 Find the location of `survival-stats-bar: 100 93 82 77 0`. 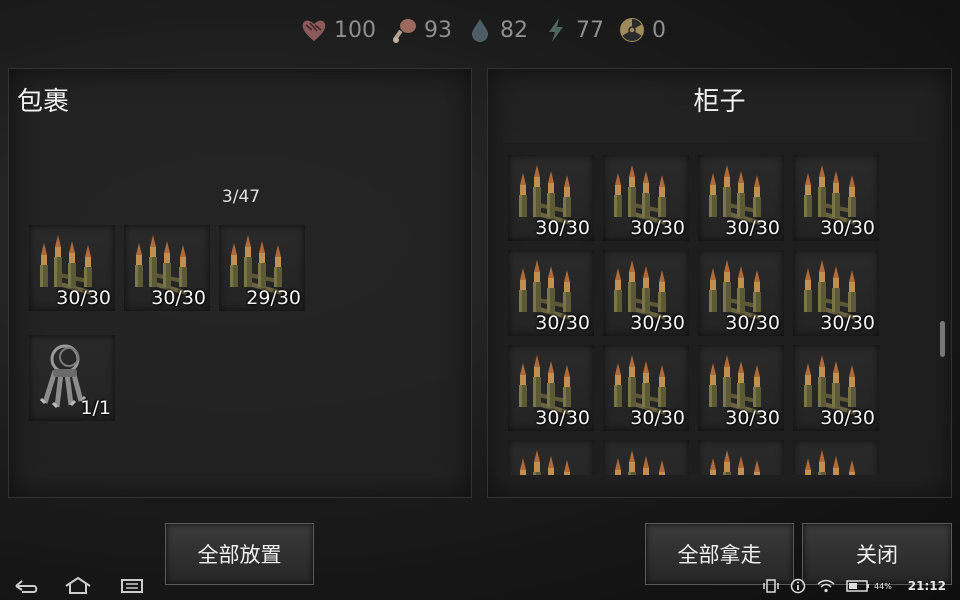

survival-stats-bar: 100 93 82 77 0 is located at coordinates (483, 30).